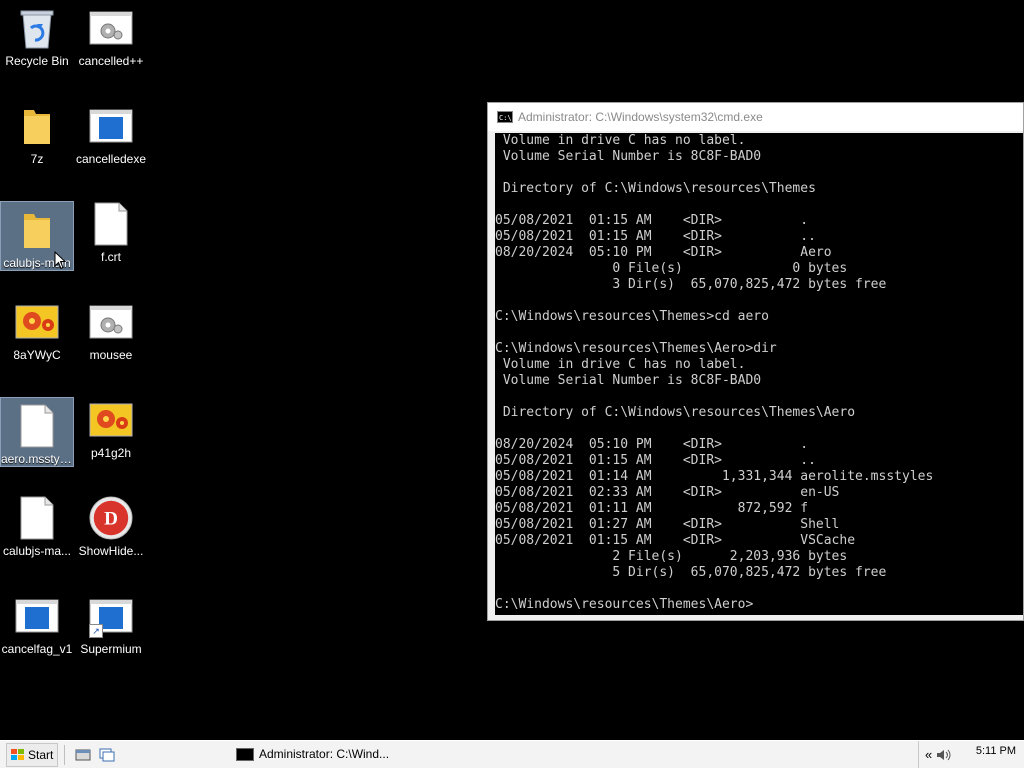 The height and width of the screenshot is (768, 1024). I want to click on desktop-icon-label: cancelled++, so click(111, 61).